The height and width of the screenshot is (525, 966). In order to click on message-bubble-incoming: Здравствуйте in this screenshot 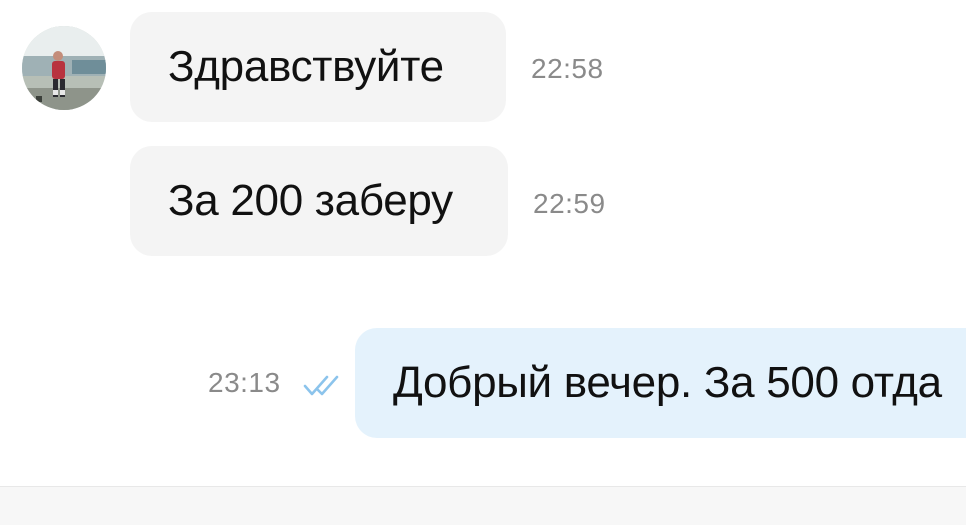, I will do `click(318, 67)`.